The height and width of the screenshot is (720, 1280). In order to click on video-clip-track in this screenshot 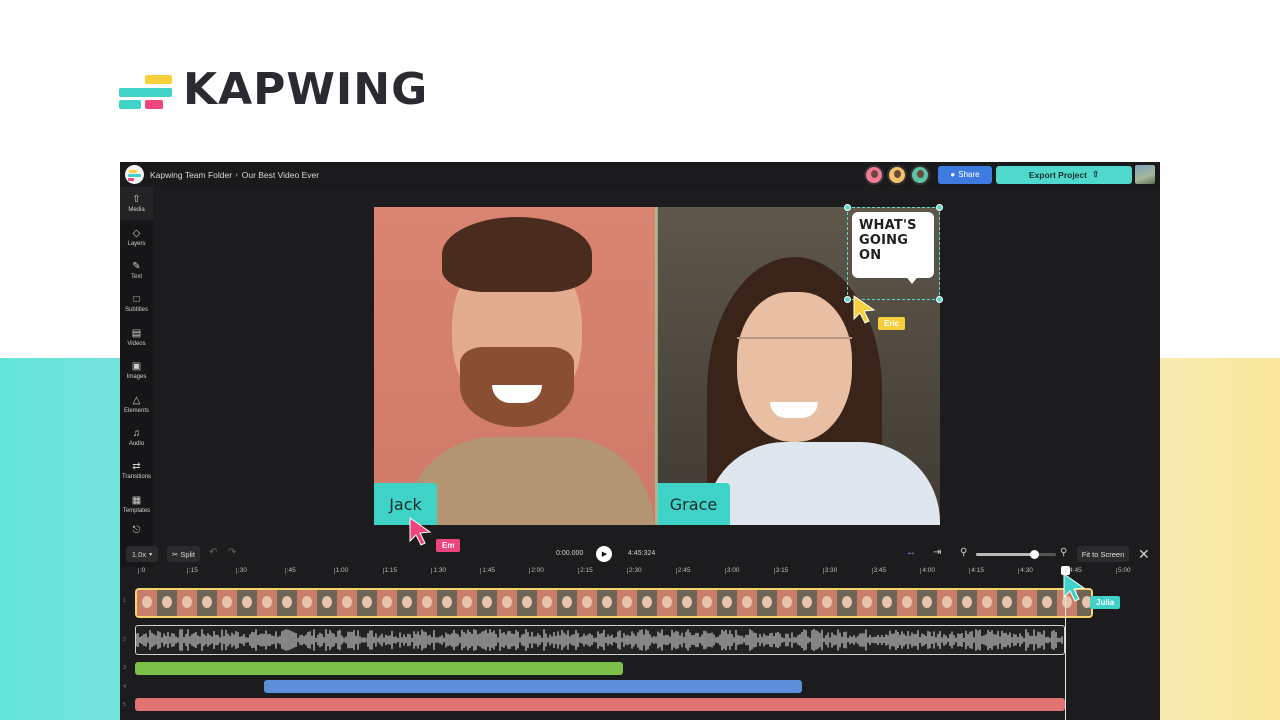, I will do `click(614, 603)`.